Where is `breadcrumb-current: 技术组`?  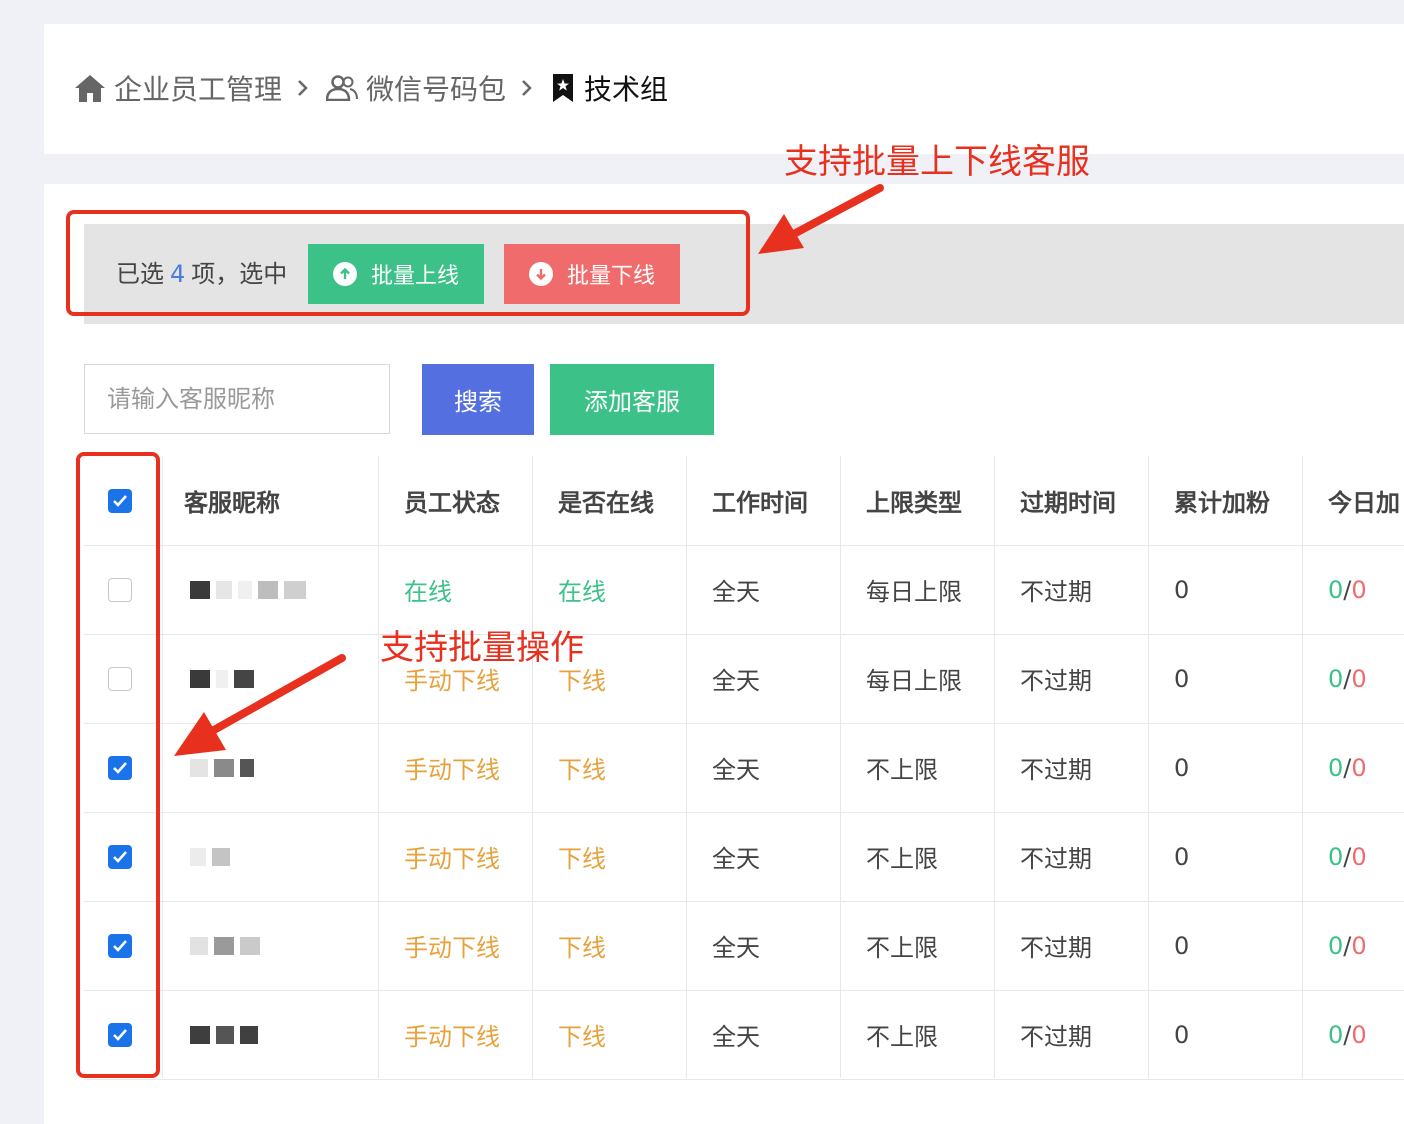 breadcrumb-current: 技术组 is located at coordinates (626, 89).